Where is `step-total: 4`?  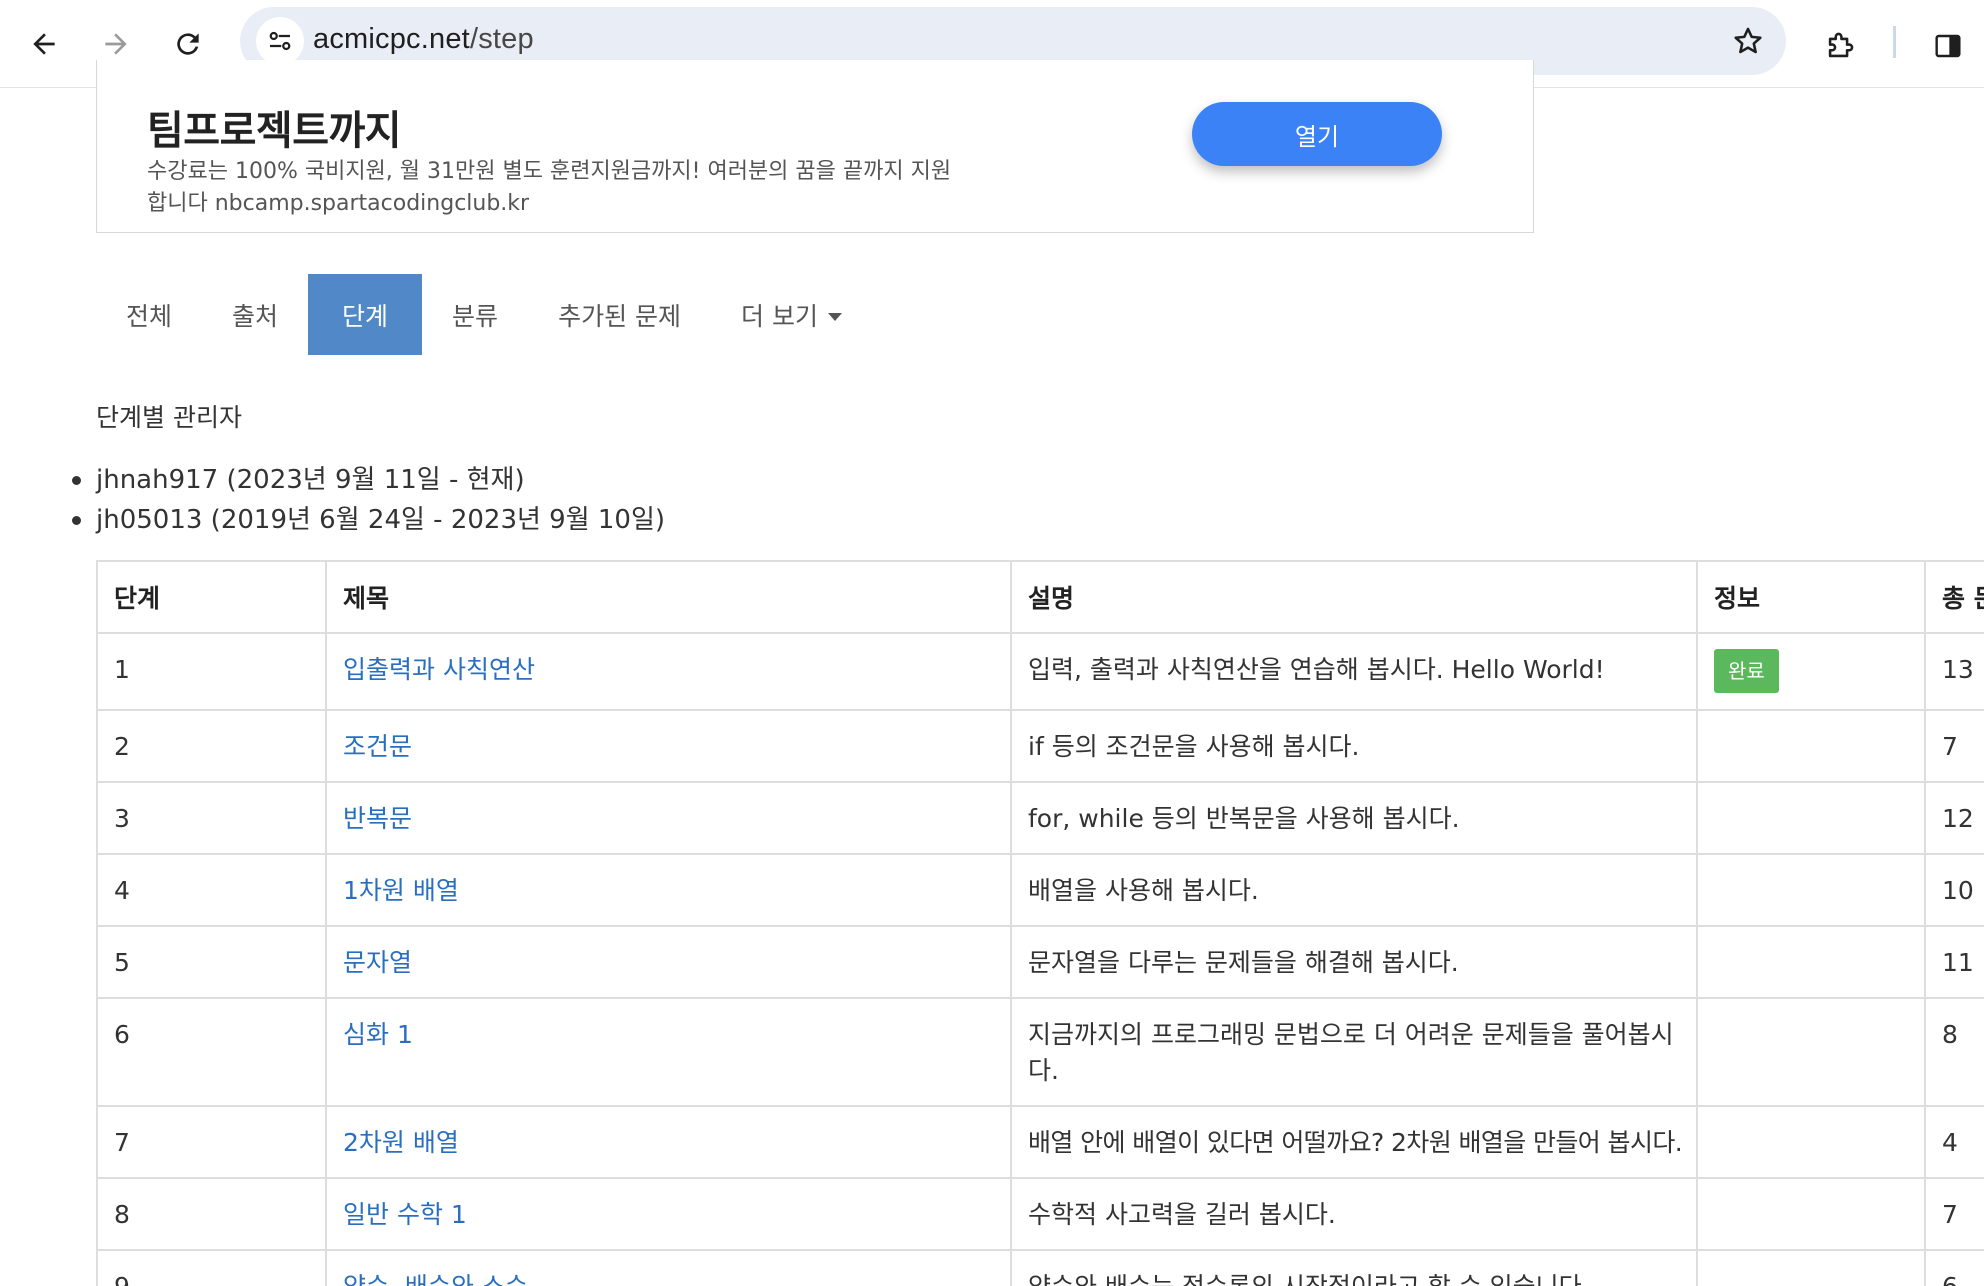 step-total: 4 is located at coordinates (1954, 1142).